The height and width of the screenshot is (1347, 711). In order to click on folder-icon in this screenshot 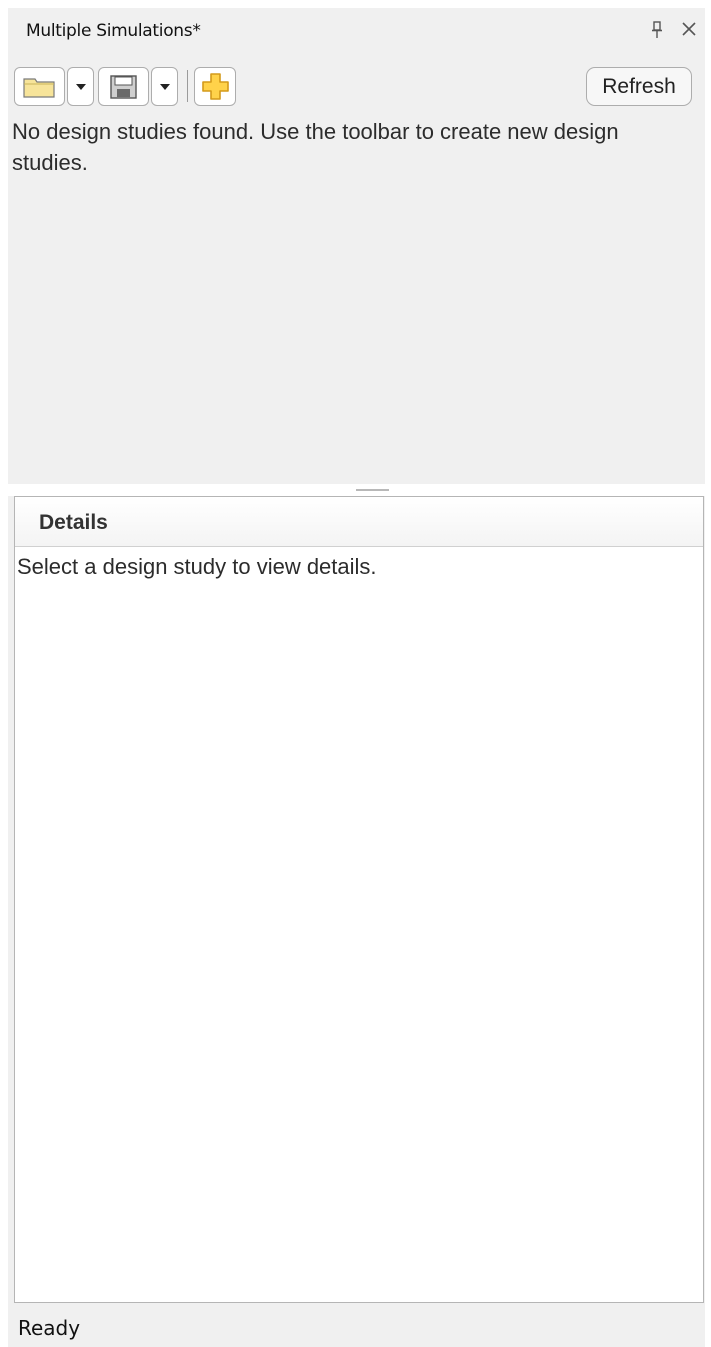, I will do `click(39, 88)`.